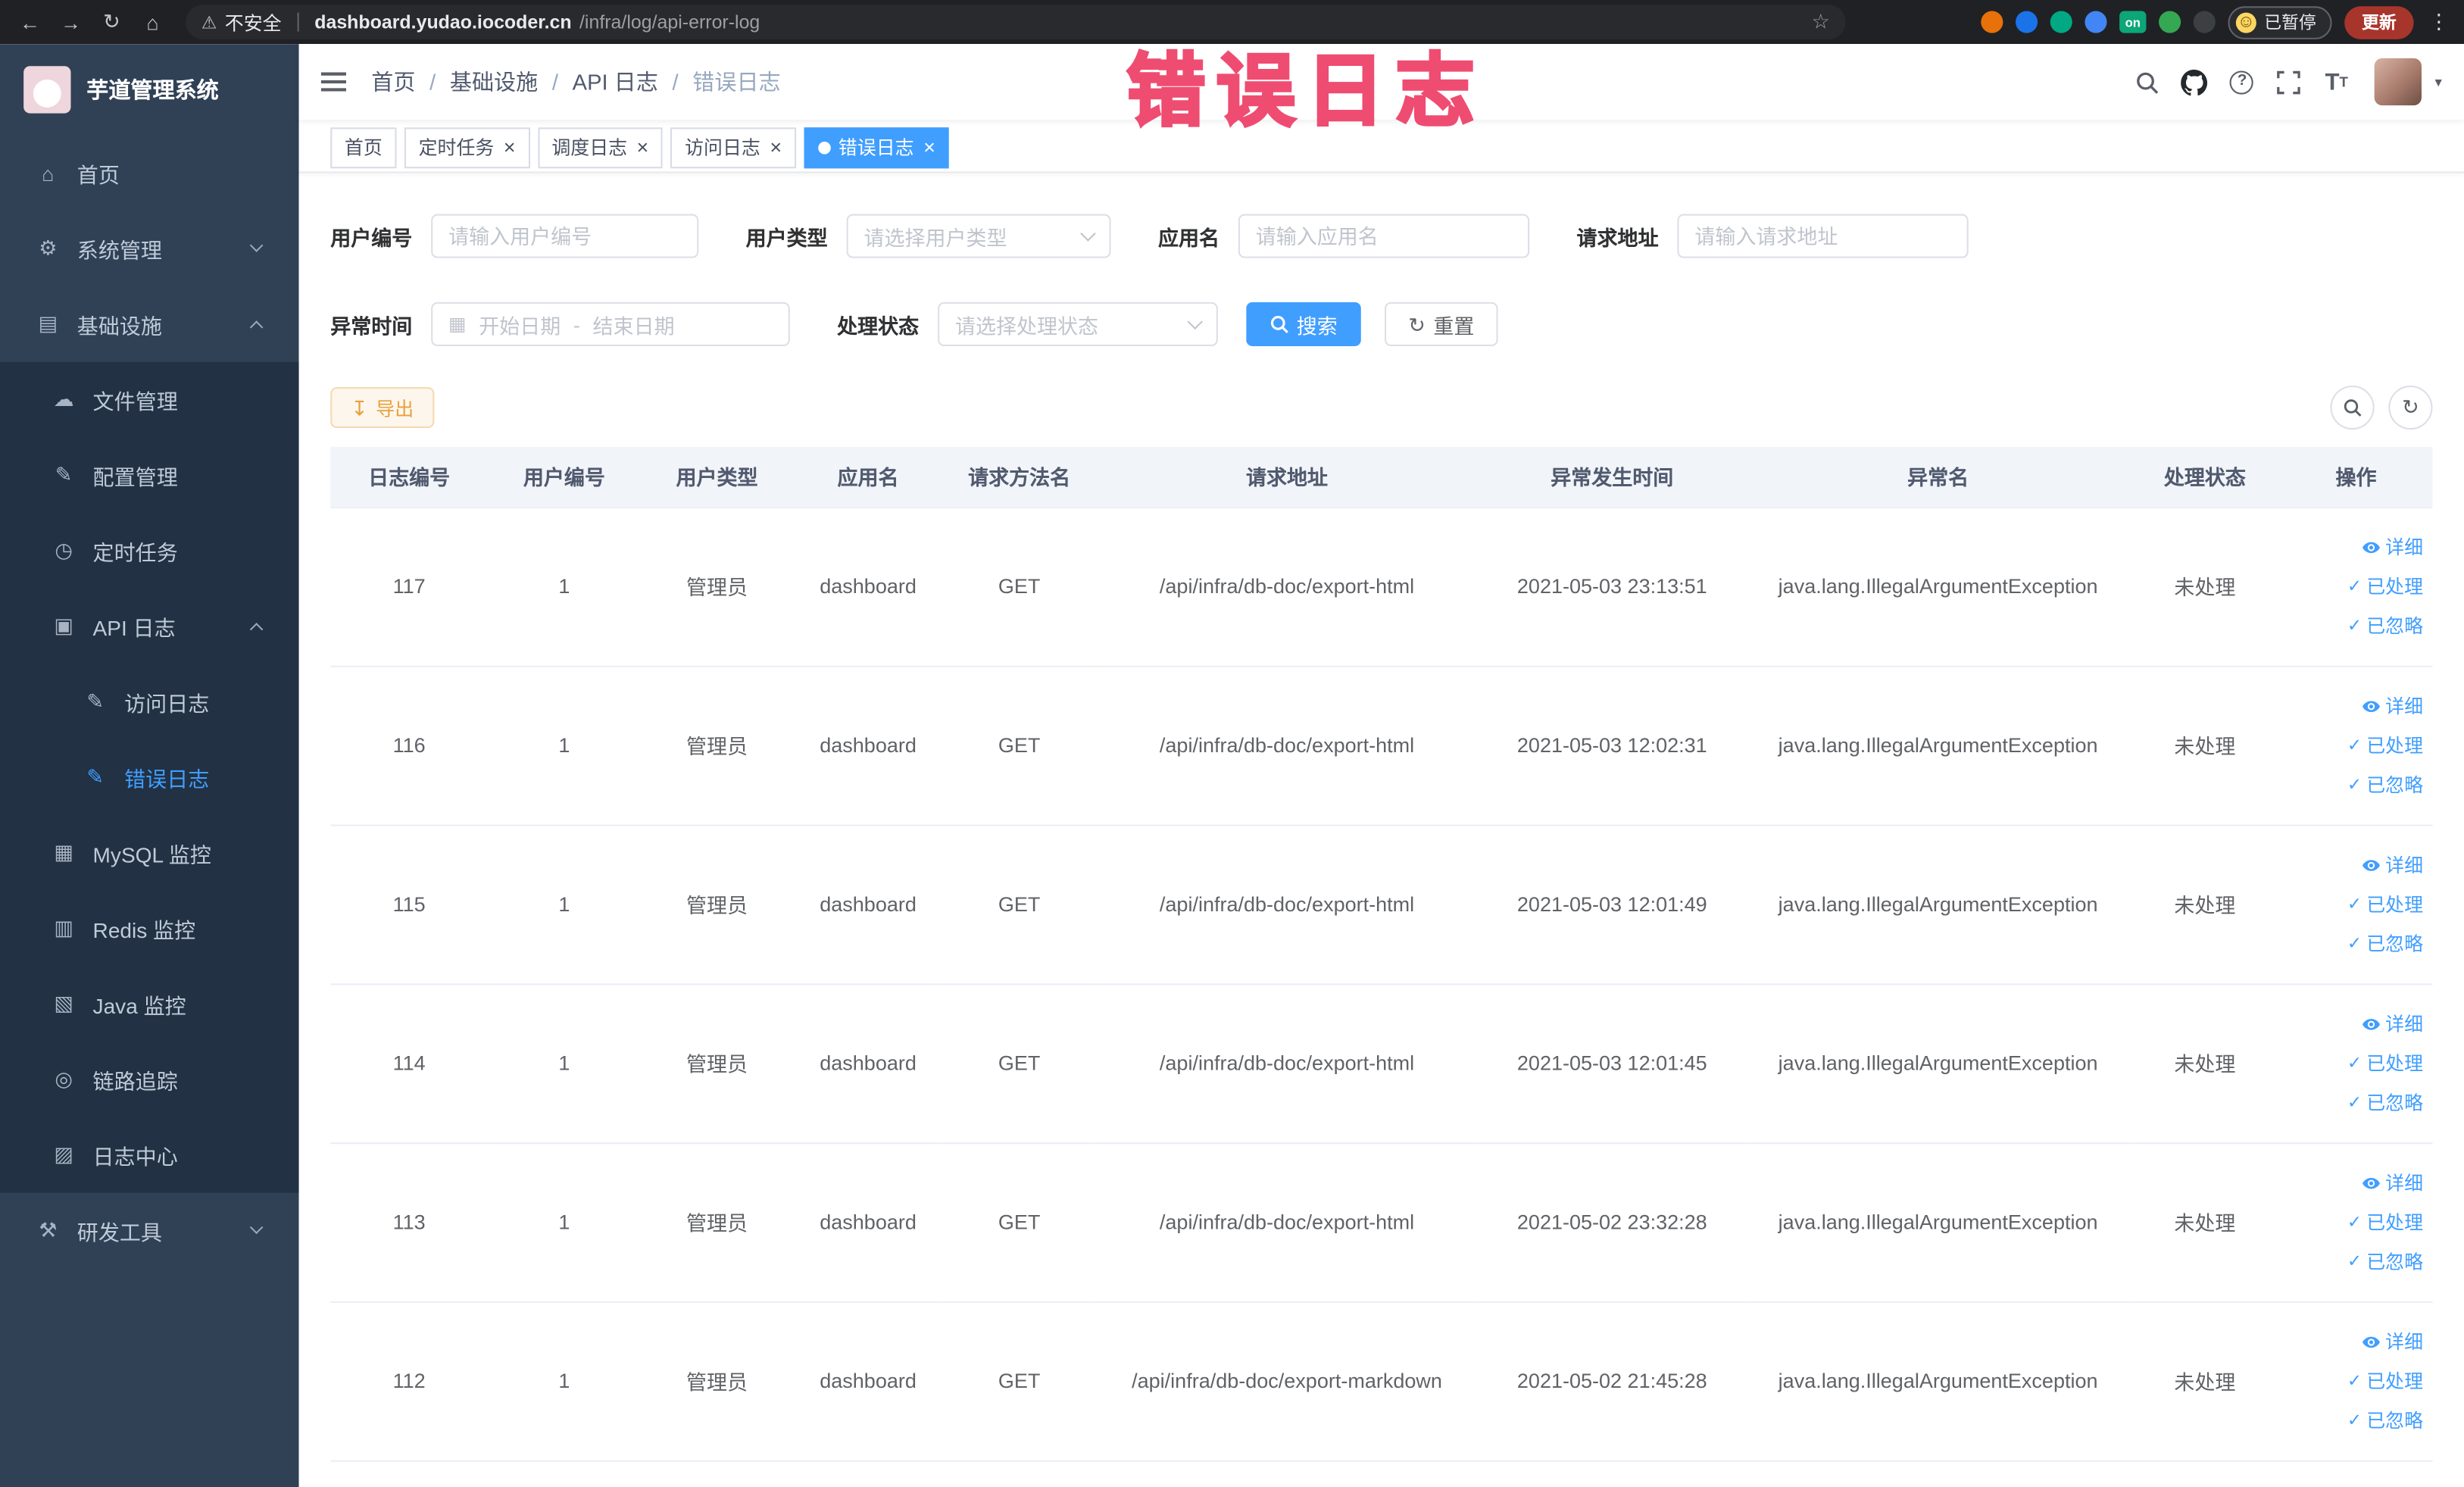  I want to click on sidebar-item-dev-tools: ⚒ 研发工具, so click(149, 1231).